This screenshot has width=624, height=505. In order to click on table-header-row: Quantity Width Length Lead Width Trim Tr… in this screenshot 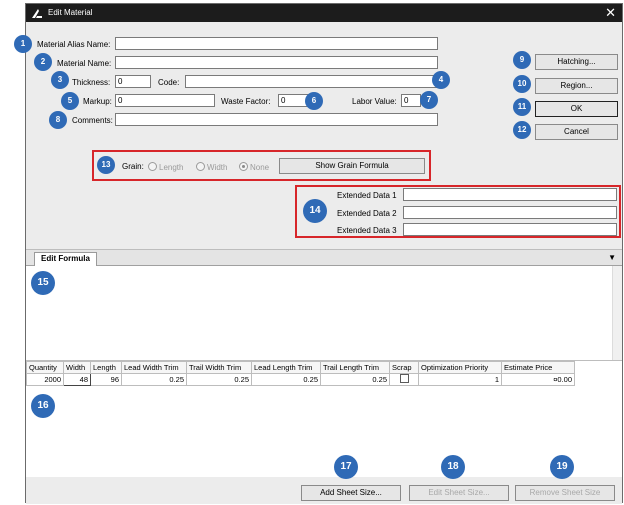, I will do `click(300, 367)`.